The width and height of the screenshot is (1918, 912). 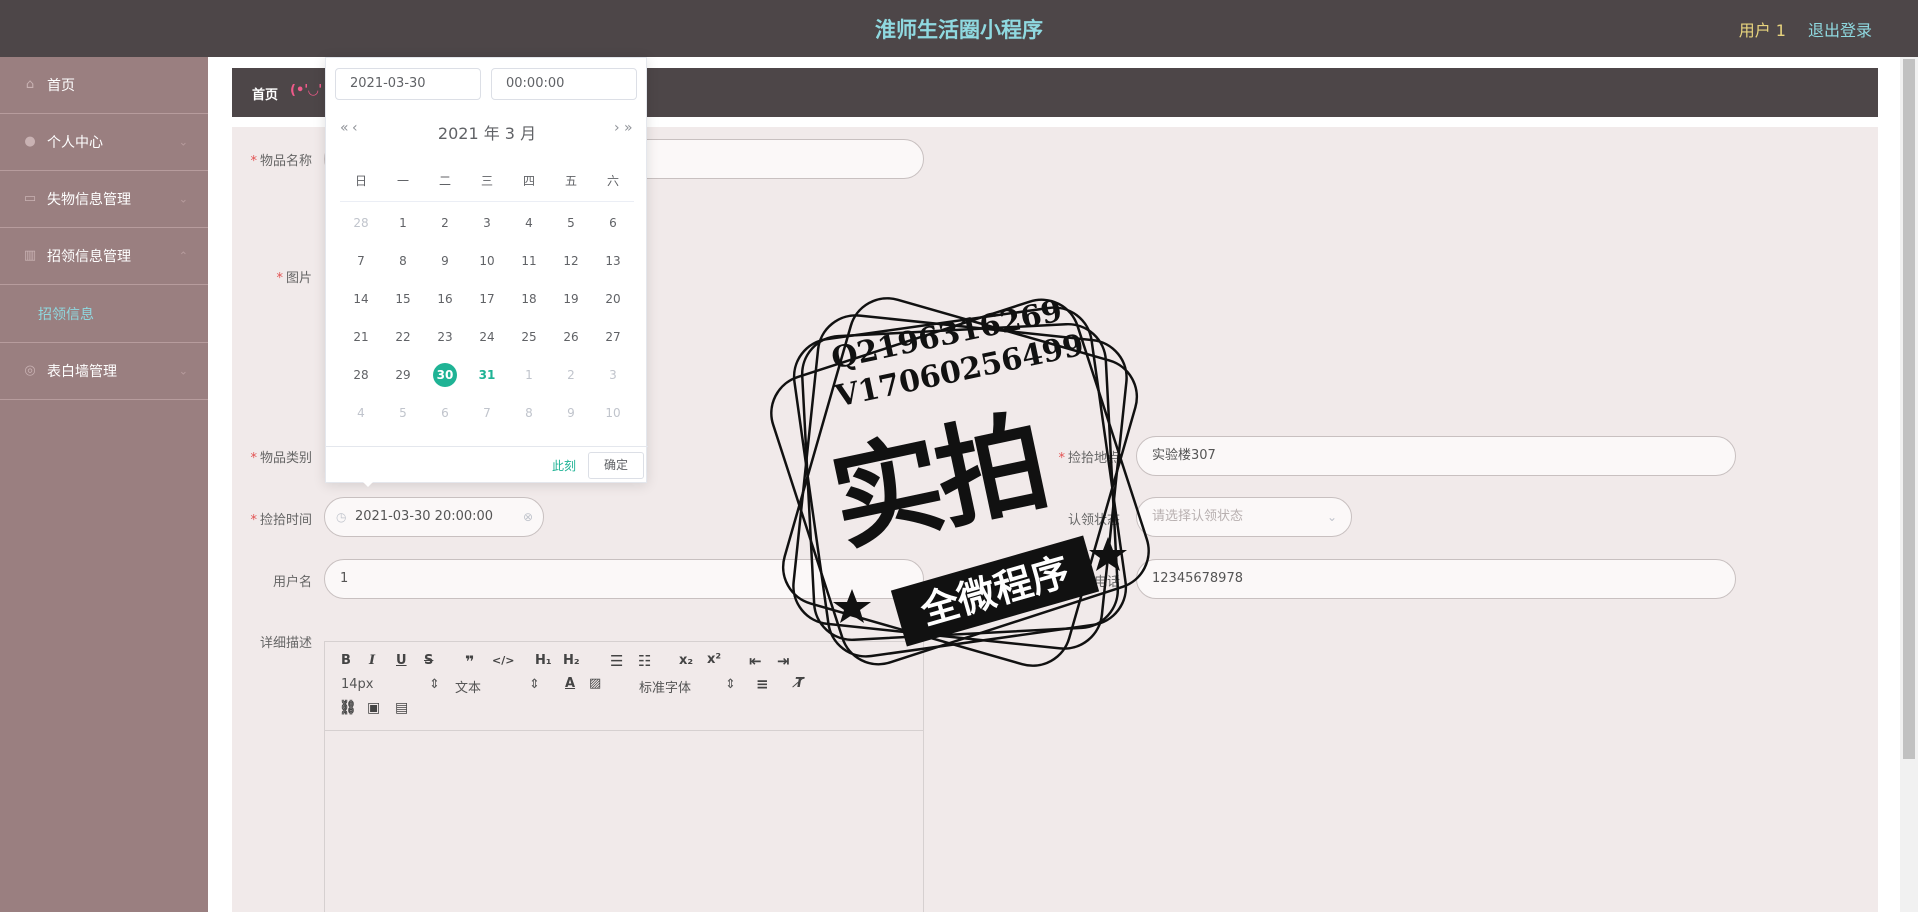 What do you see at coordinates (799, 683) in the screenshot?
I see `clear-format-icon: T̸` at bounding box center [799, 683].